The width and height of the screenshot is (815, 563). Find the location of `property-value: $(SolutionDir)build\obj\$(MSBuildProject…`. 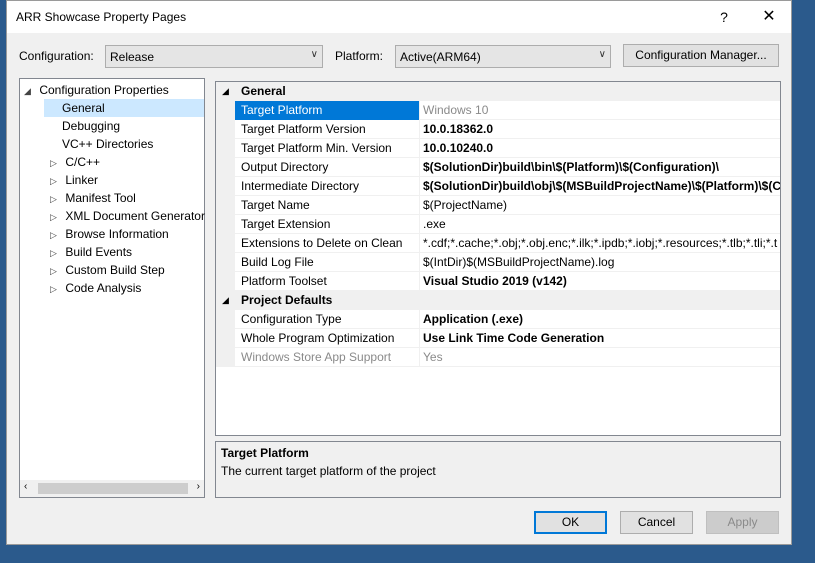

property-value: $(SolutionDir)build\obj\$(MSBuildProject… is located at coordinates (599, 186).